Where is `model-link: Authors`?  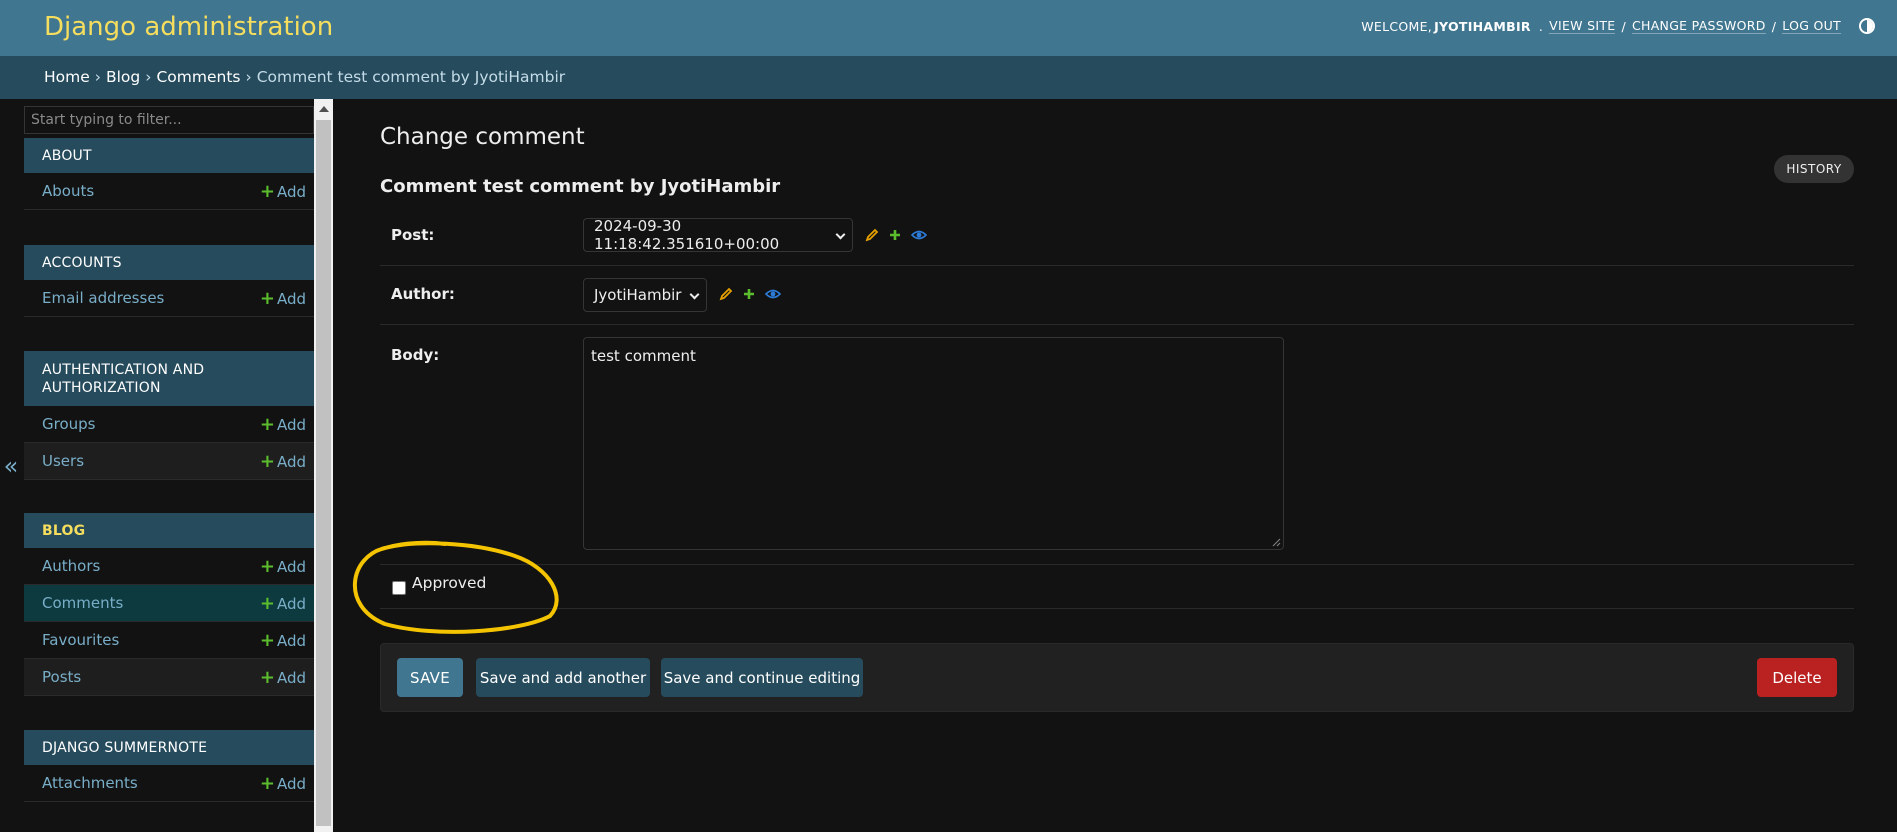
model-link: Authors is located at coordinates (71, 566).